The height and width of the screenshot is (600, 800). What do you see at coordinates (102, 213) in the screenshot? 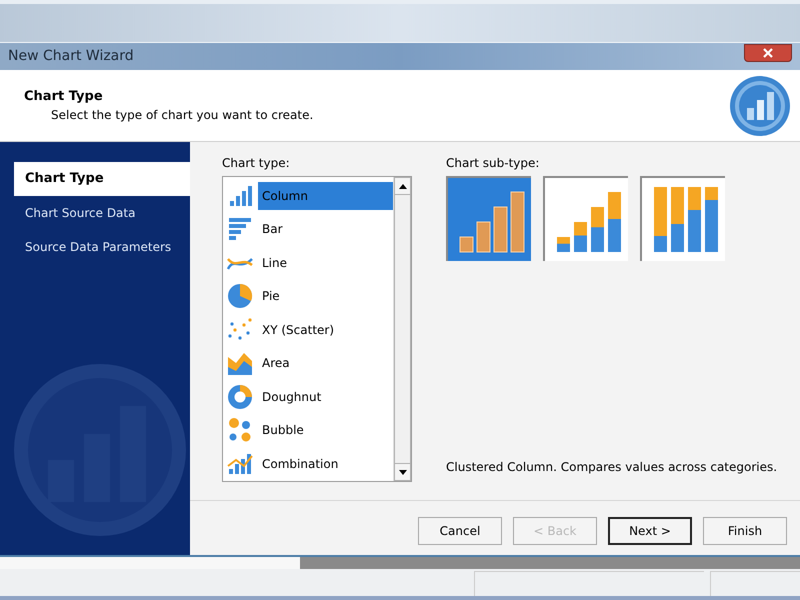
I see `wizard-step: Chart Source Data` at bounding box center [102, 213].